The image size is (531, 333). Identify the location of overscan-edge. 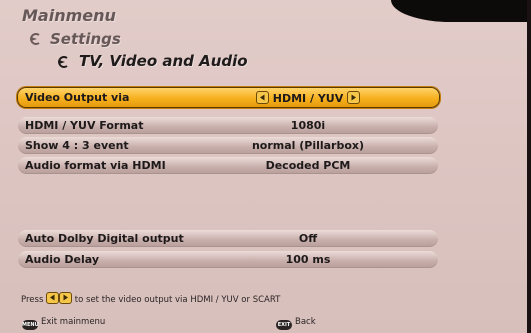
(529, 166).